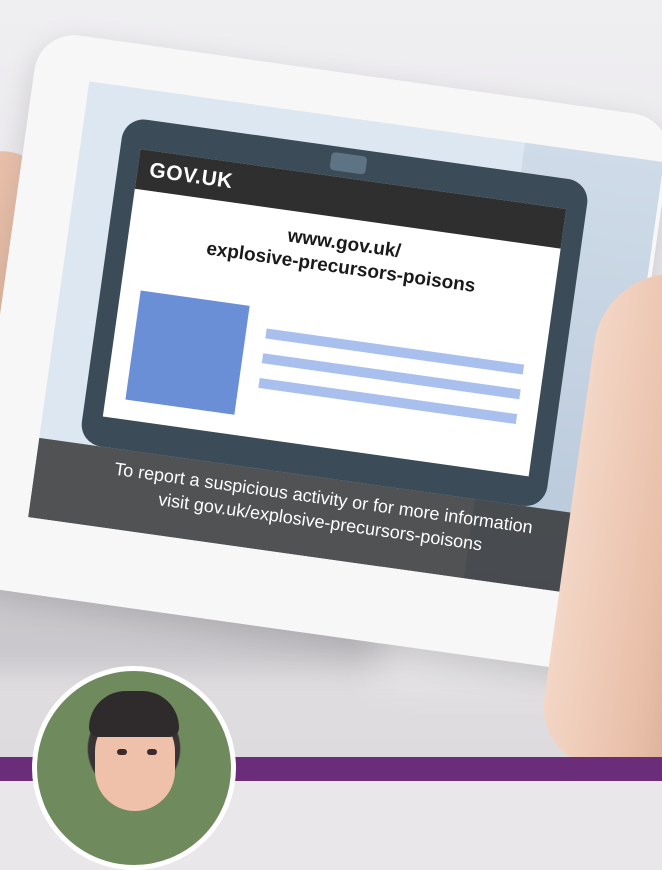 The image size is (662, 870). What do you see at coordinates (187, 352) in the screenshot?
I see `placeholder-image` at bounding box center [187, 352].